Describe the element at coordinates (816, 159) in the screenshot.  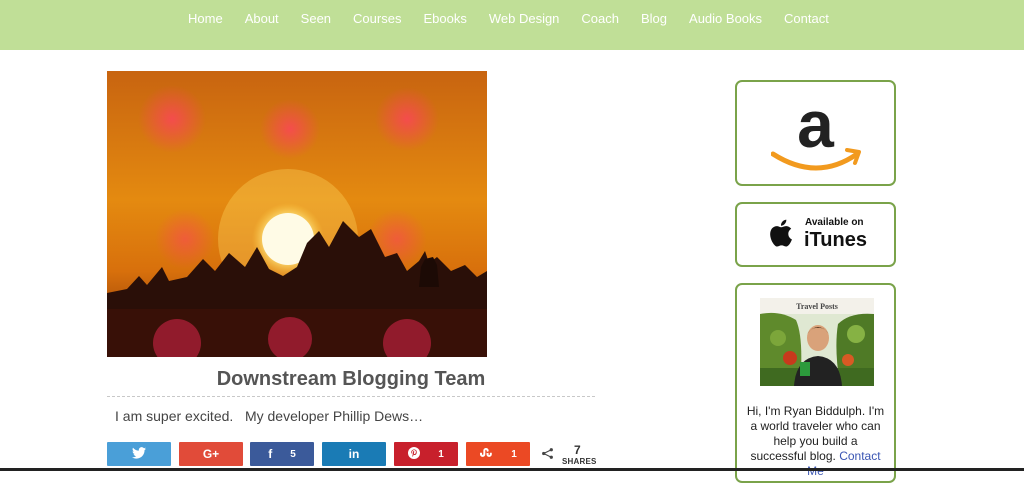
I see `amazon-smile-icon` at that location.